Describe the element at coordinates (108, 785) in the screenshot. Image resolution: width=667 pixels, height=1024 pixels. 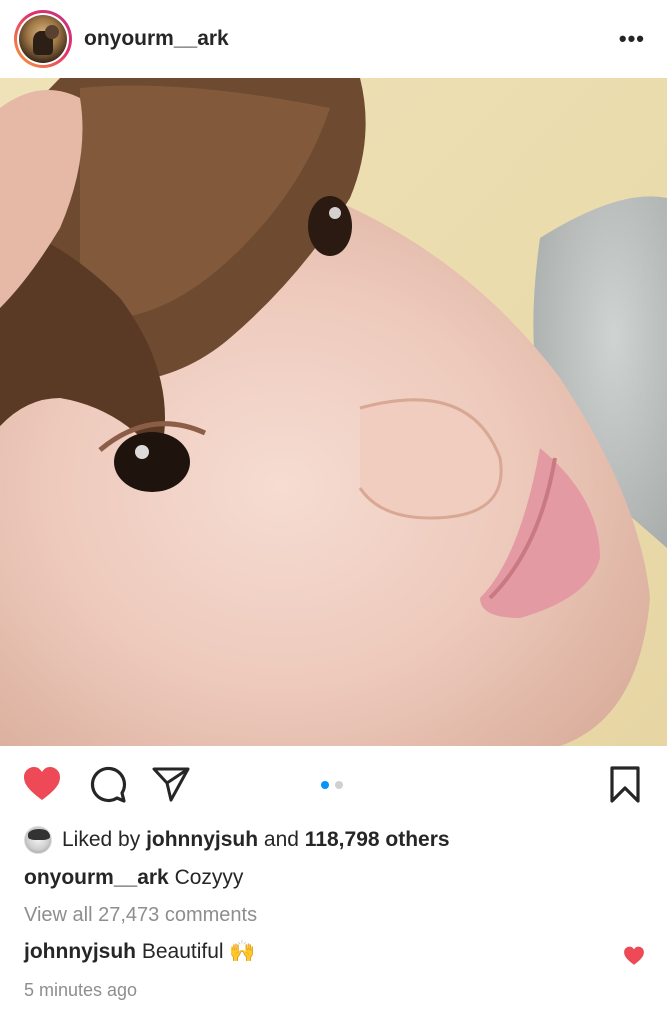
I see `comment-icon` at that location.